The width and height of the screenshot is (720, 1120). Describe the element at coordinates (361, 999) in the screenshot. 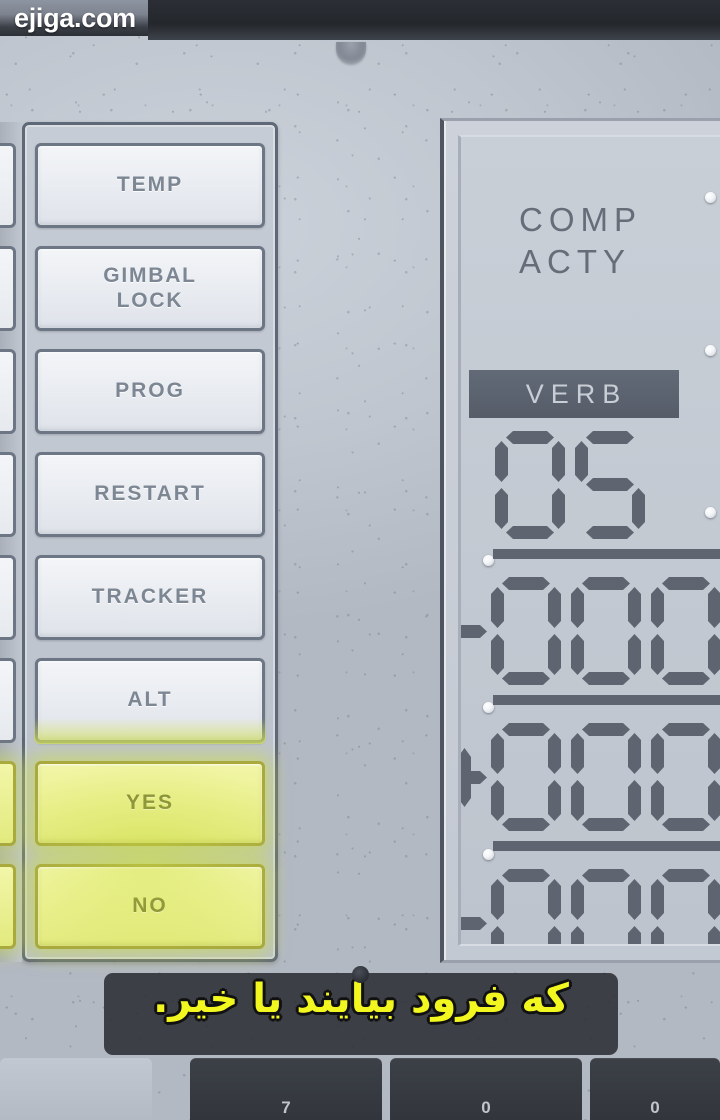

I see `subtitle-text: که فرود بیایند یا خیر.` at that location.